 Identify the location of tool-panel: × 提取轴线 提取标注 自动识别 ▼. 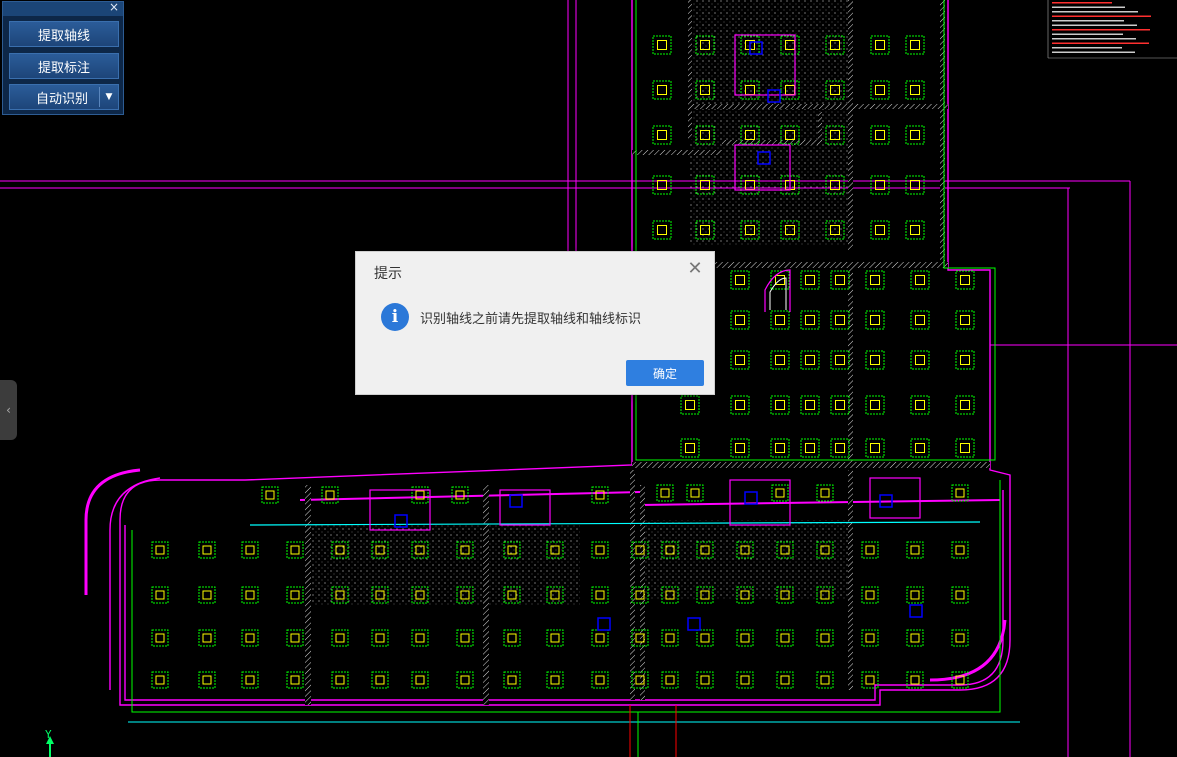
(63, 57).